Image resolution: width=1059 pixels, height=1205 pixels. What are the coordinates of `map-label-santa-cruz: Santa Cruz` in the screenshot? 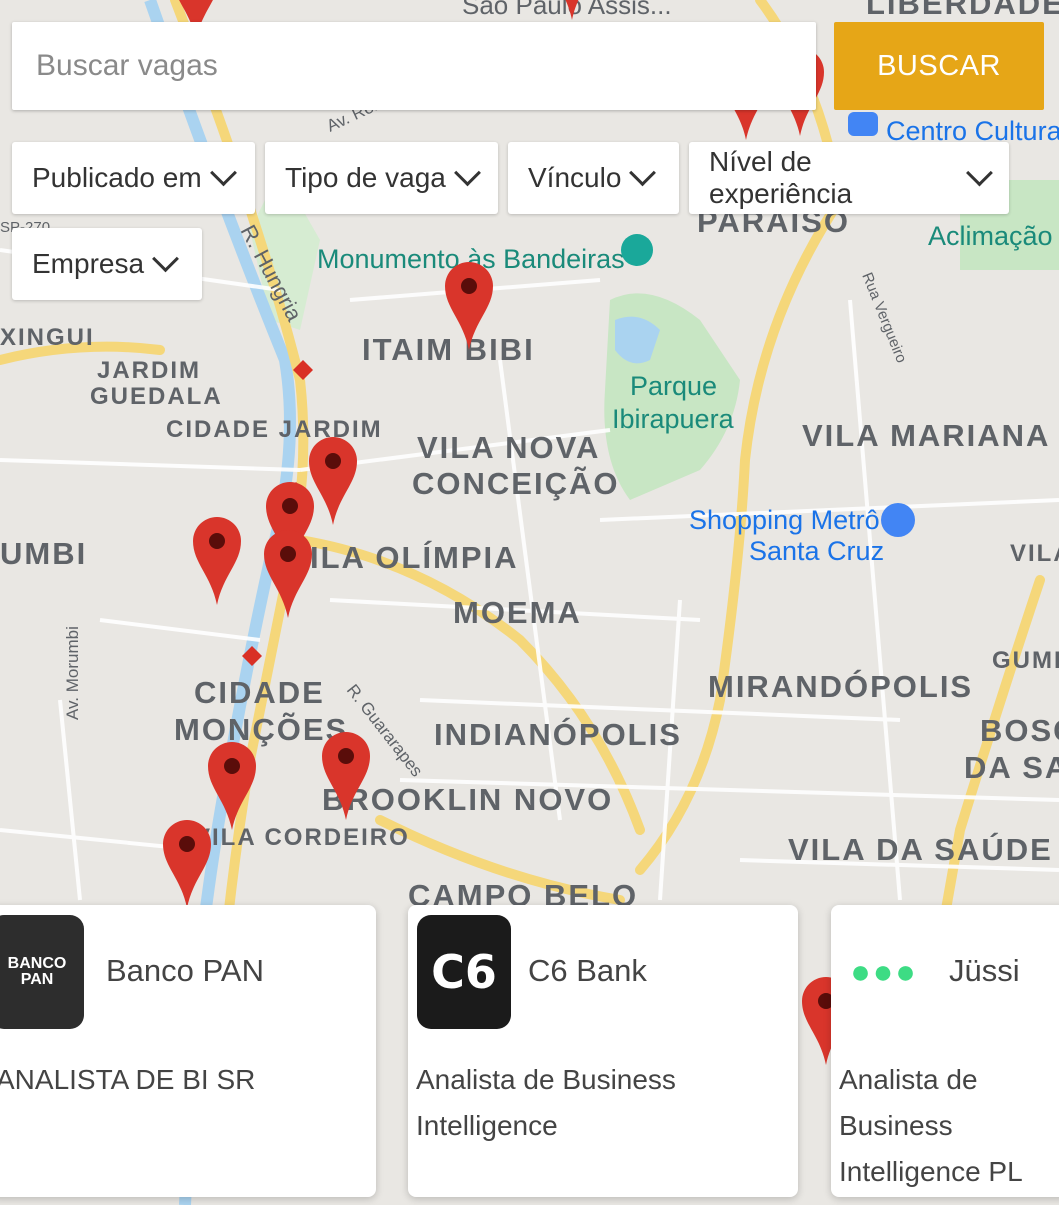 It's located at (816, 551).